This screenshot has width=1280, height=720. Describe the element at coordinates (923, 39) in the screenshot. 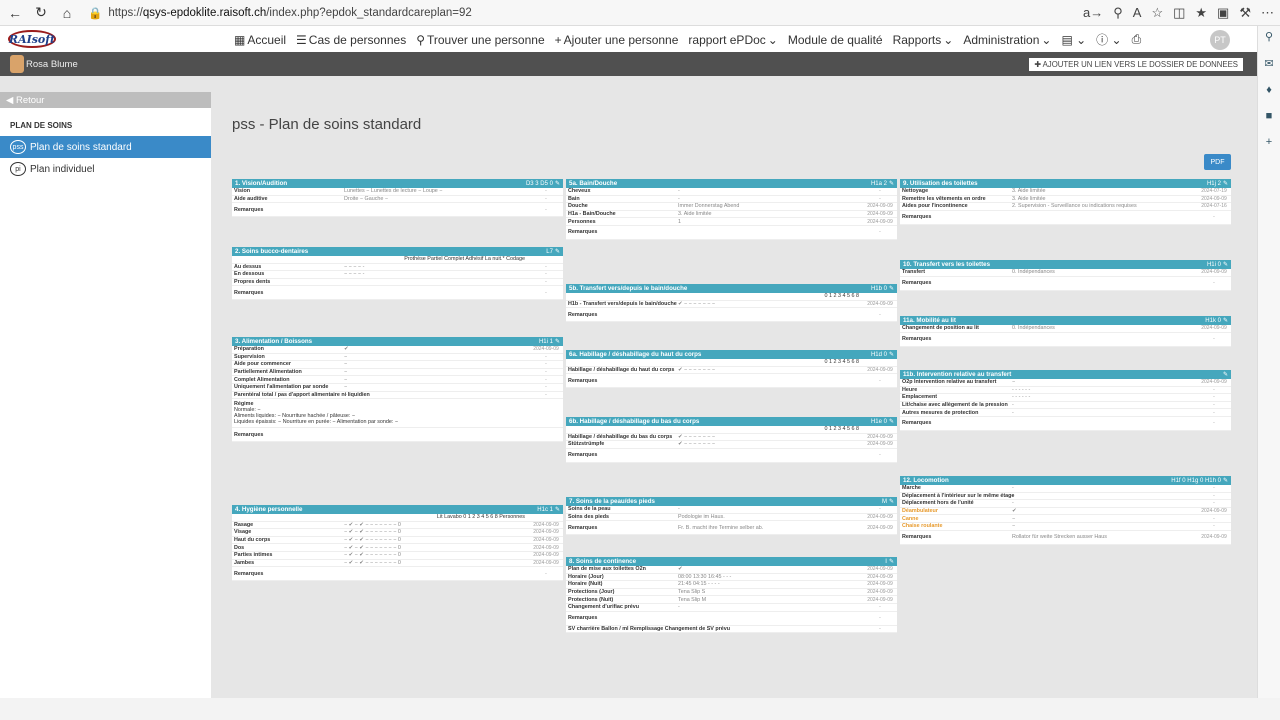

I see `menu-rapports: Rapports ⌄` at that location.